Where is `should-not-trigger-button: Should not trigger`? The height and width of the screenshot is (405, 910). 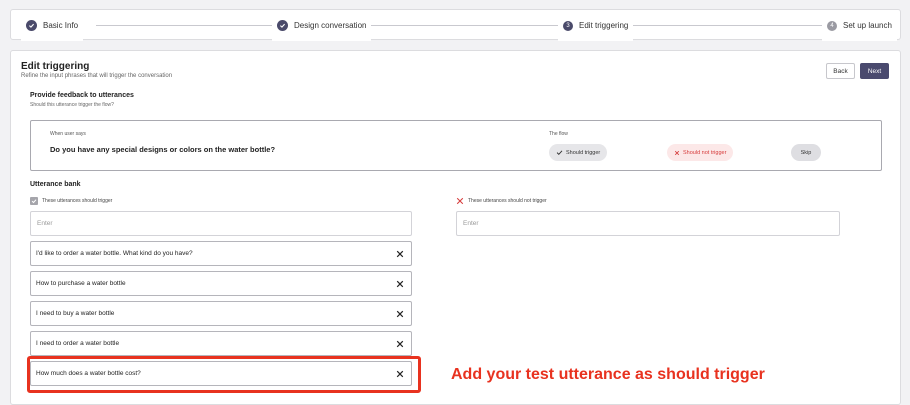
should-not-trigger-button: Should not trigger is located at coordinates (700, 152).